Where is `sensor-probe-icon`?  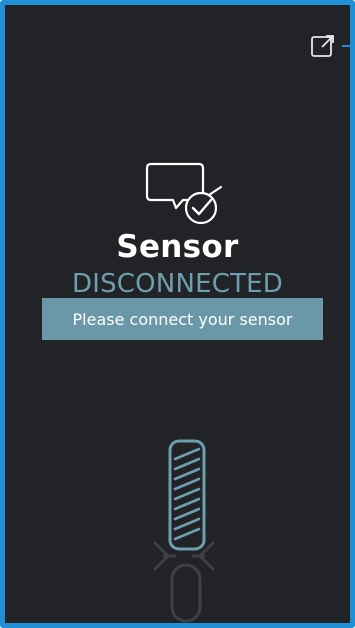
sensor-probe-icon is located at coordinates (184, 530).